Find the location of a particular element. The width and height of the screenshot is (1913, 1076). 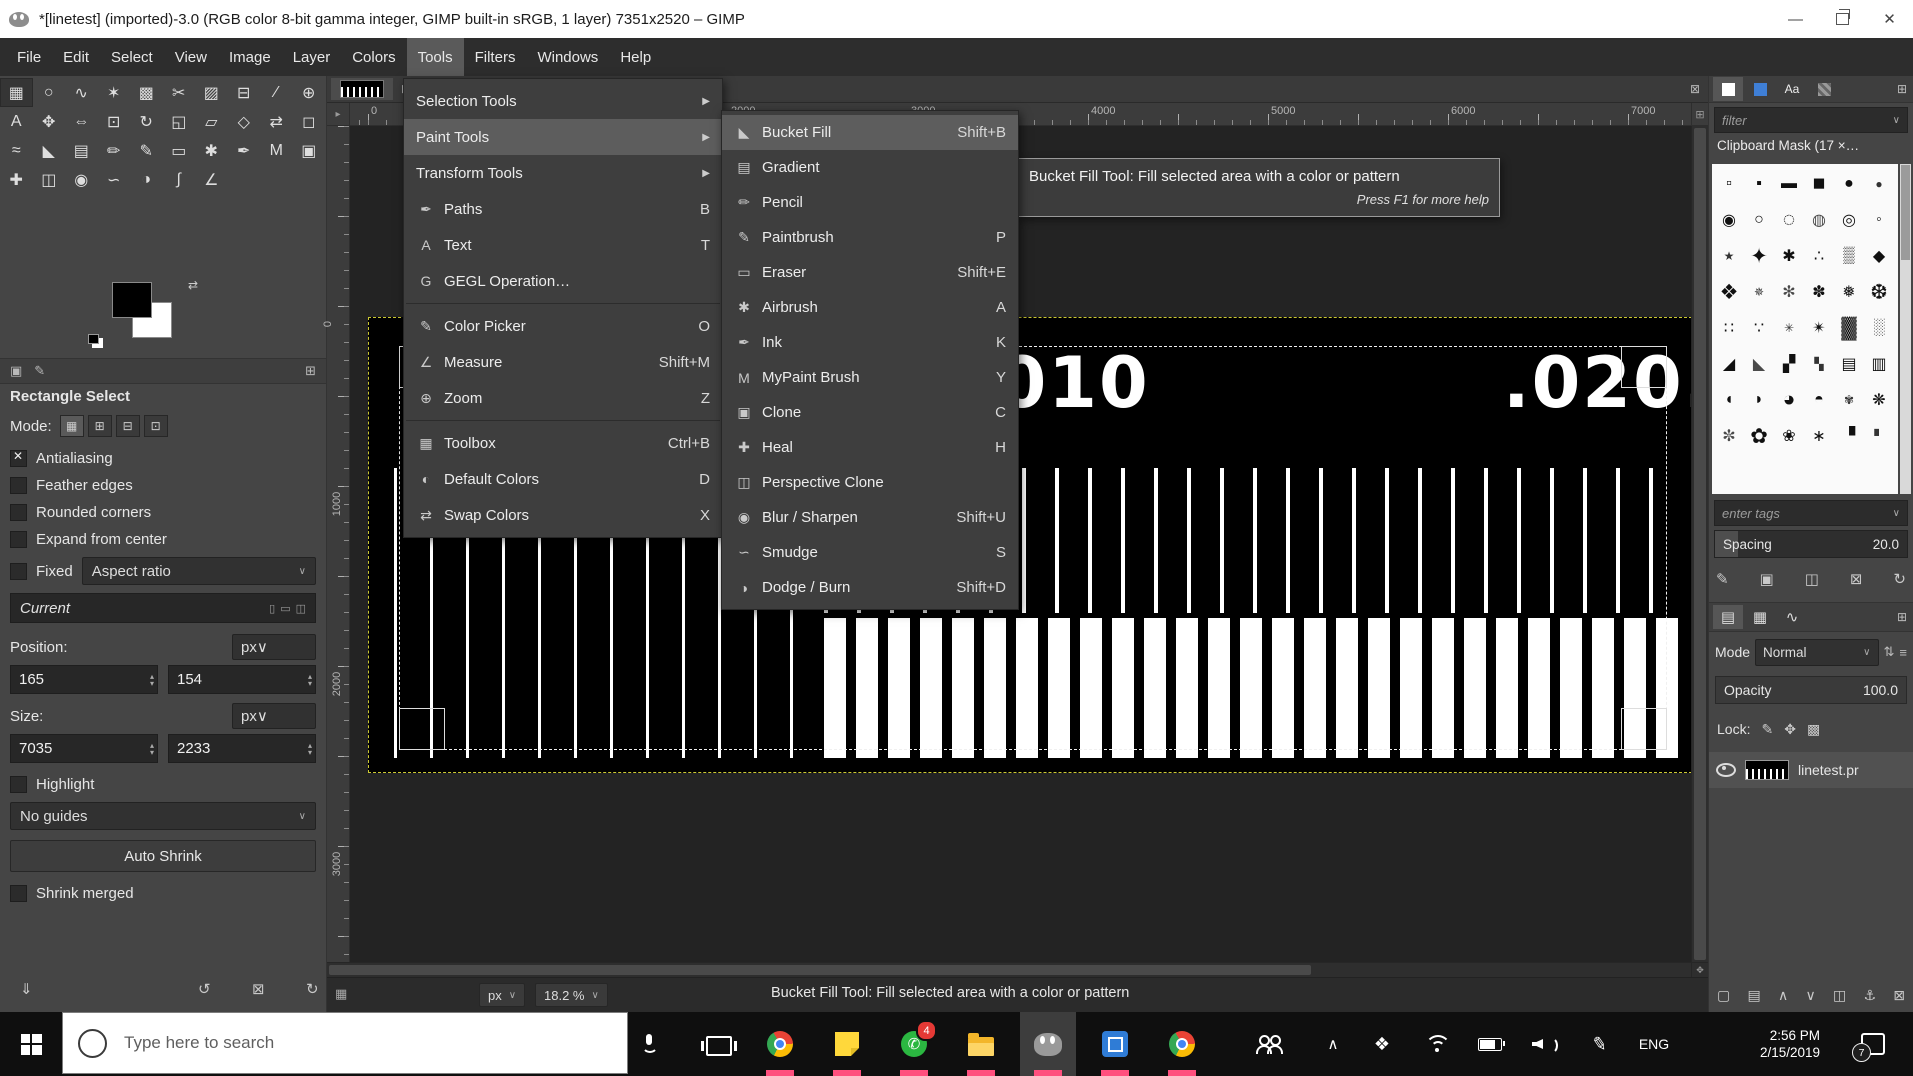

menubar-image: Image is located at coordinates (250, 57).